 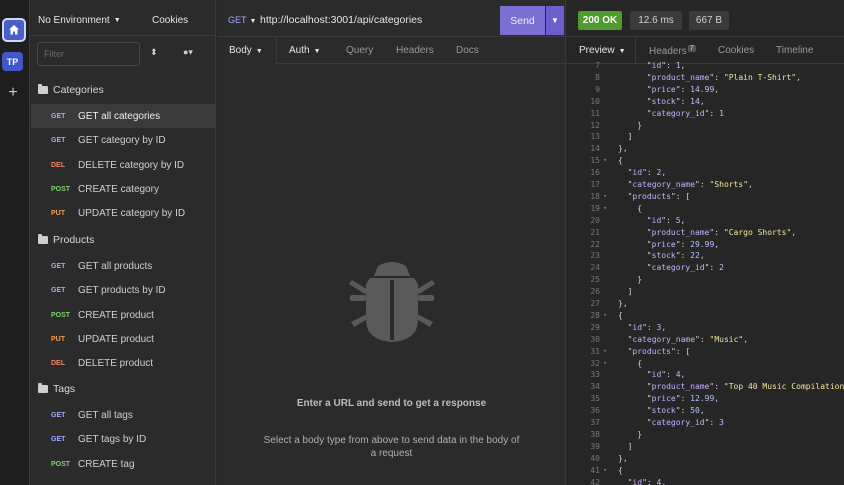 What do you see at coordinates (702, 244) in the screenshot?
I see `json-value: 29.99` at bounding box center [702, 244].